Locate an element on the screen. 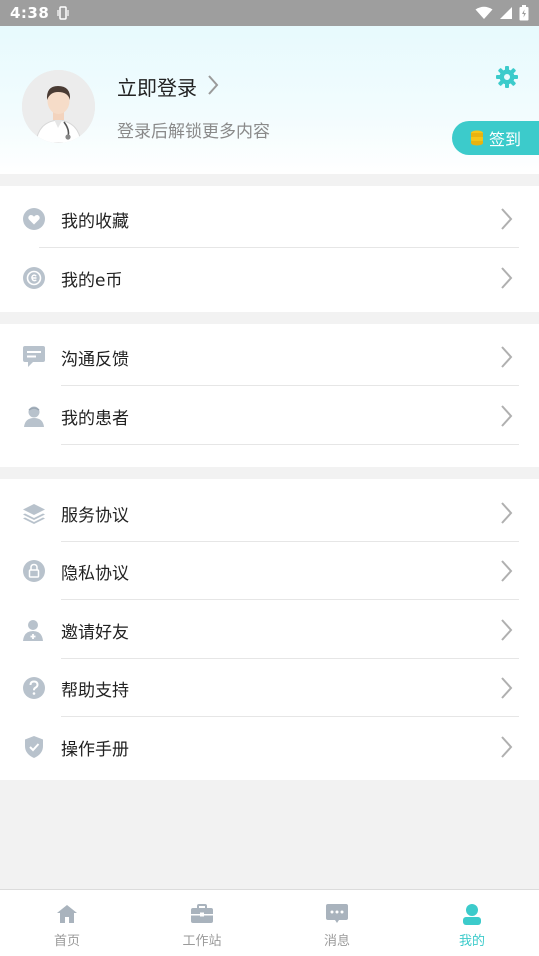 This screenshot has width=539, height=956. e-coin-icon is located at coordinates (34, 278).